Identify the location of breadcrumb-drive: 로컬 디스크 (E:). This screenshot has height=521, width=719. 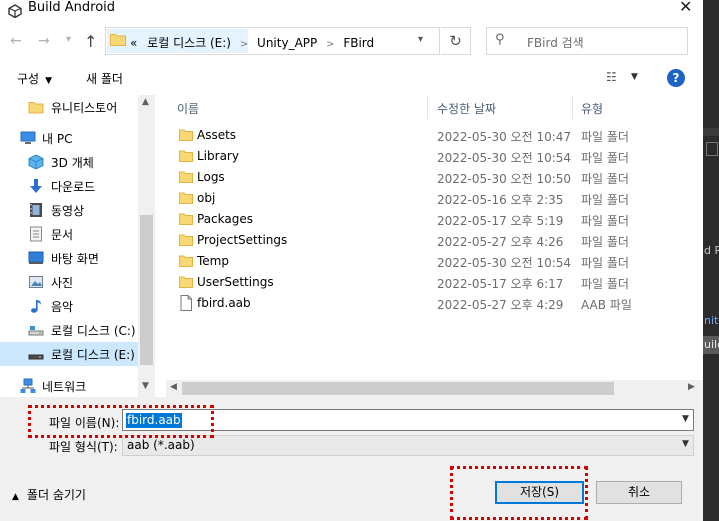
(189, 43).